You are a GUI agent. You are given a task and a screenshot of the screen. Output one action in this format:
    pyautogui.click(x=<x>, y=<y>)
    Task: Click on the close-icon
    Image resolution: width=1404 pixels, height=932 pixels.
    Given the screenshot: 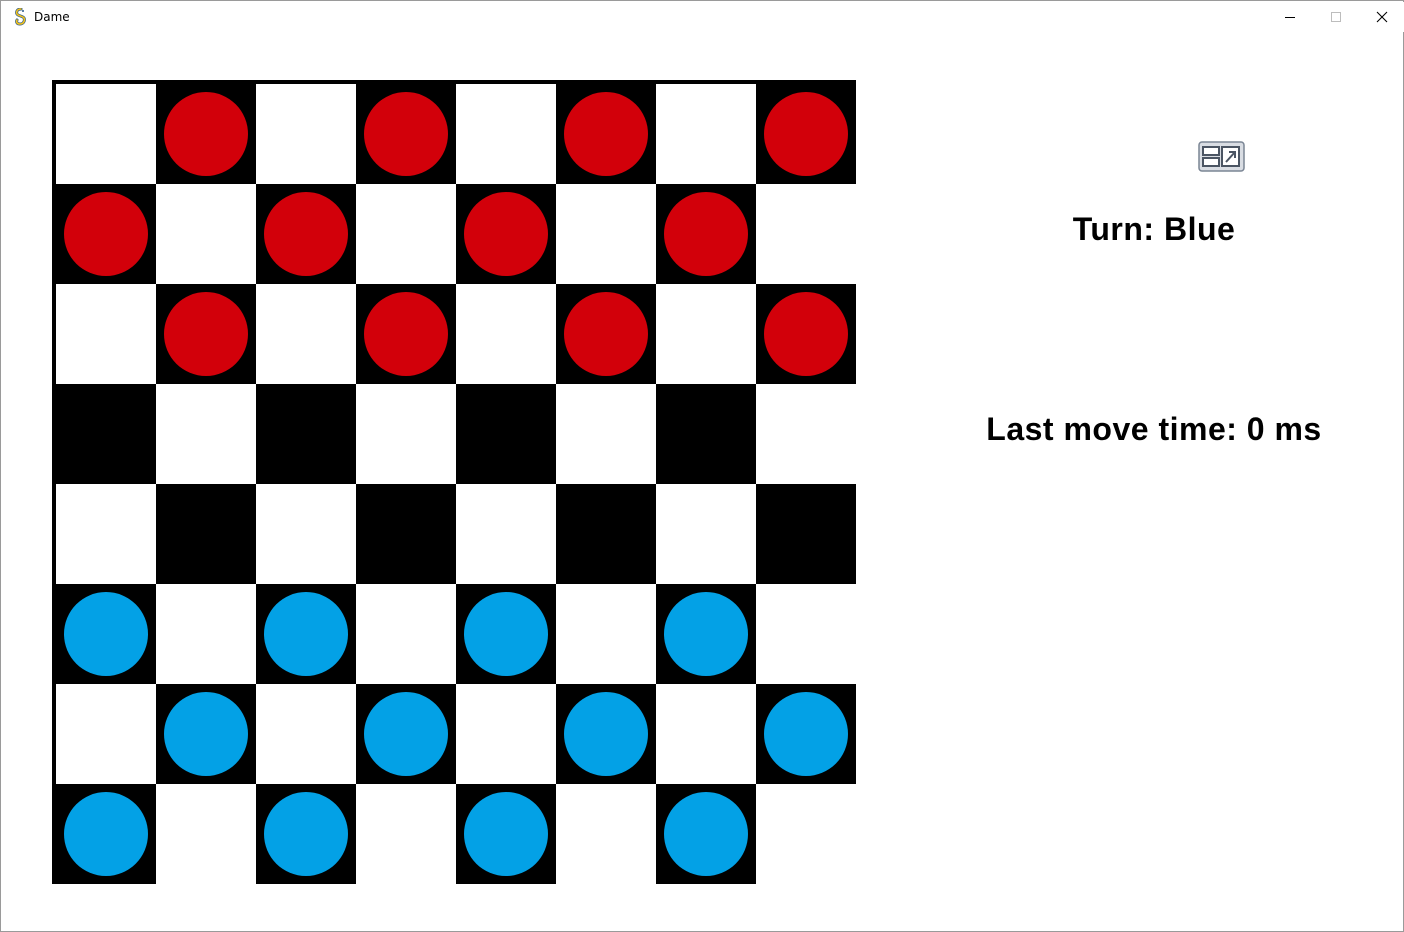 What is the action you would take?
    pyautogui.click(x=1382, y=17)
    